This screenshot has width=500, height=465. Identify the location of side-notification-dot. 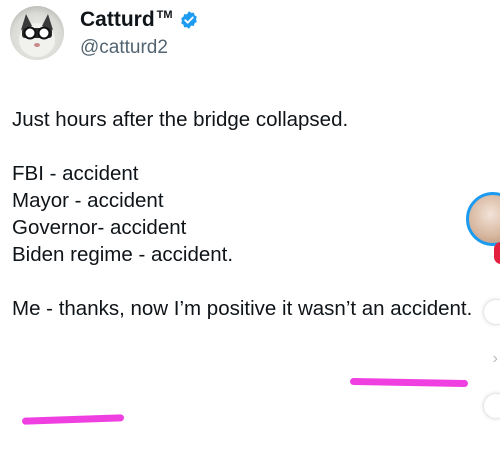
(497, 253).